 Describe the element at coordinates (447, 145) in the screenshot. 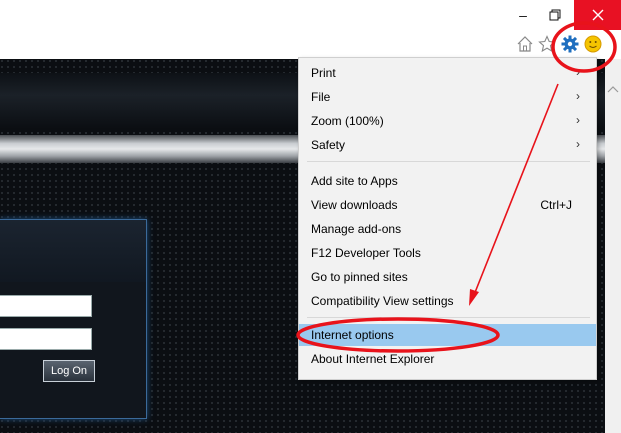

I see `menu-item-safety: Safety ›` at that location.